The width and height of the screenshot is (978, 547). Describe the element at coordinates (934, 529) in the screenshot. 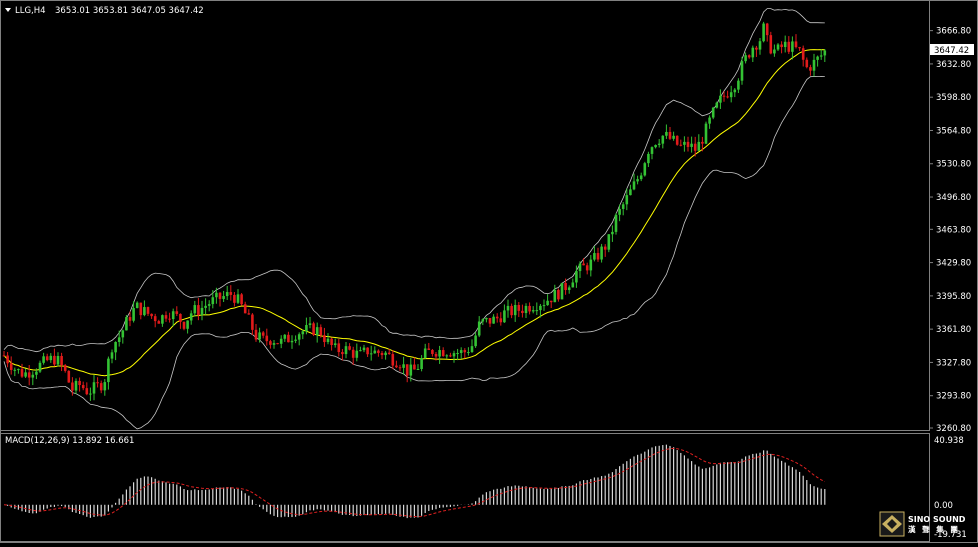

I see `logo-subtext: 漢 聲 集 團` at that location.